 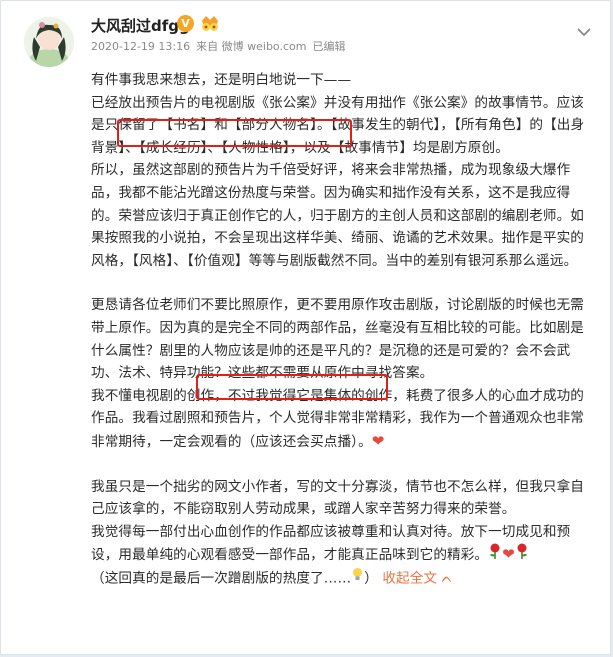 I want to click on paragraph-closing: （这回真的是最后一次蹭剧版的热度了……） 收起全文 ᨈ, so click(x=341, y=578).